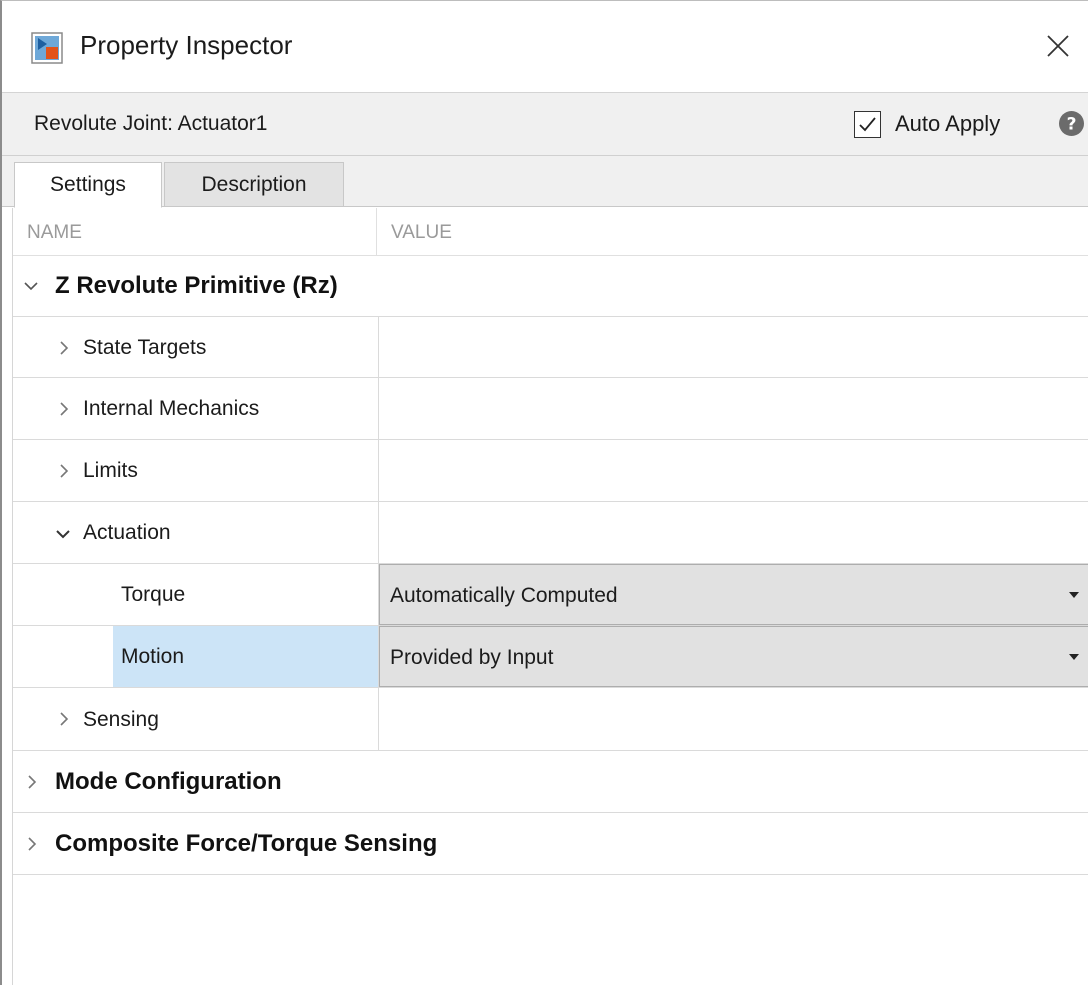 This screenshot has width=1088, height=985. I want to click on torque-dropdown: Automatically Computed, so click(733, 594).